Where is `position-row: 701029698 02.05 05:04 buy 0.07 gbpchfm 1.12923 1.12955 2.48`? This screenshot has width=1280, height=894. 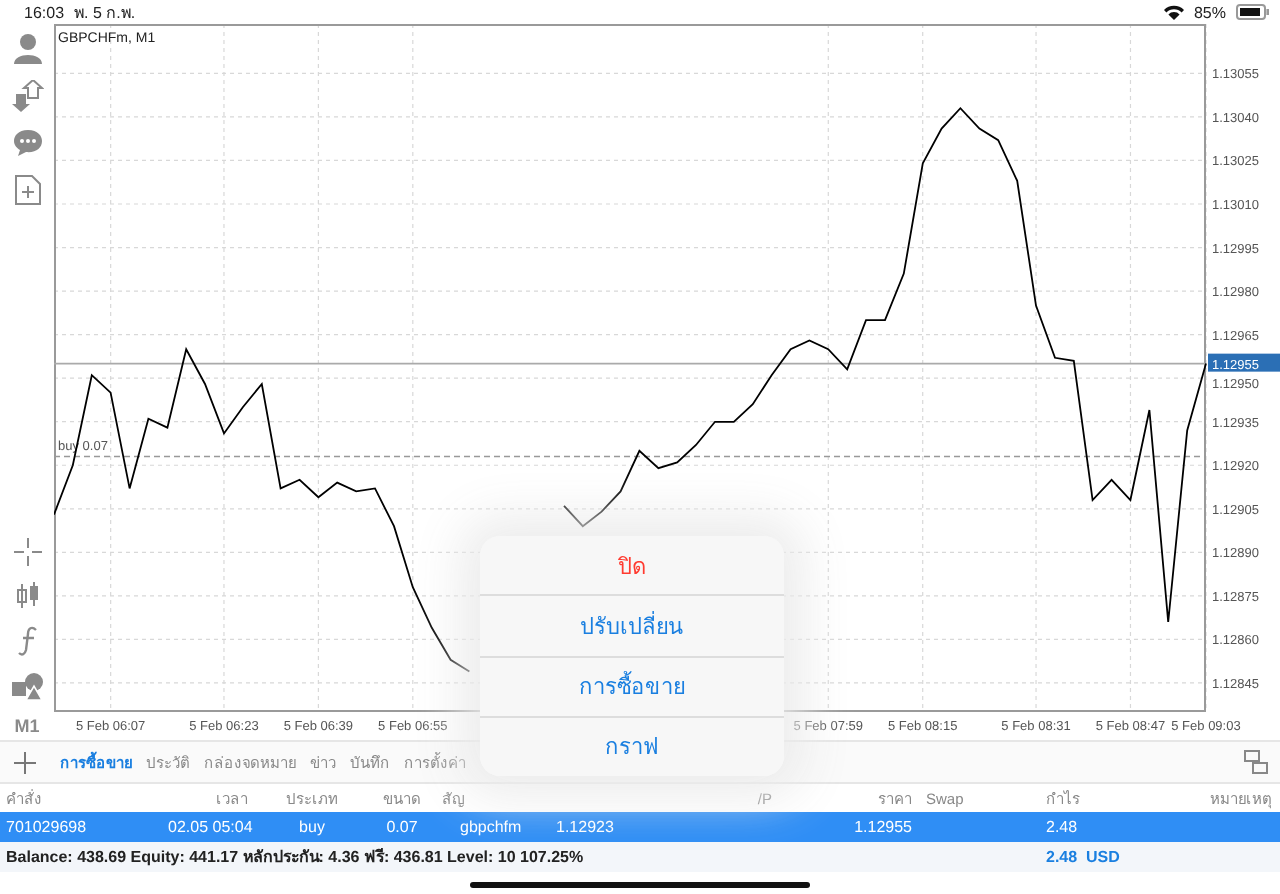 position-row: 701029698 02.05 05:04 buy 0.07 gbpchfm 1.12923 1.12955 2.48 is located at coordinates (640, 827).